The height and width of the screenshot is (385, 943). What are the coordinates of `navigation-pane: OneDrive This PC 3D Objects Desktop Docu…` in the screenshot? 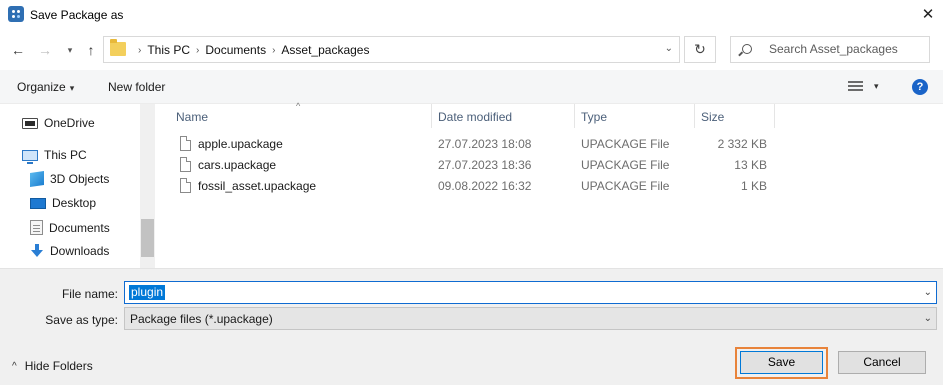 It's located at (77, 186).